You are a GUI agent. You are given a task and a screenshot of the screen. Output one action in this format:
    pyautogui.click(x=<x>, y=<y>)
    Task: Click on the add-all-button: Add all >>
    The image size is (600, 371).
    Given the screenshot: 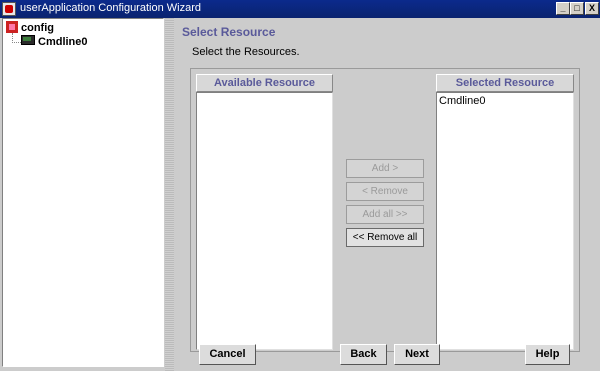 What is the action you would take?
    pyautogui.click(x=385, y=214)
    